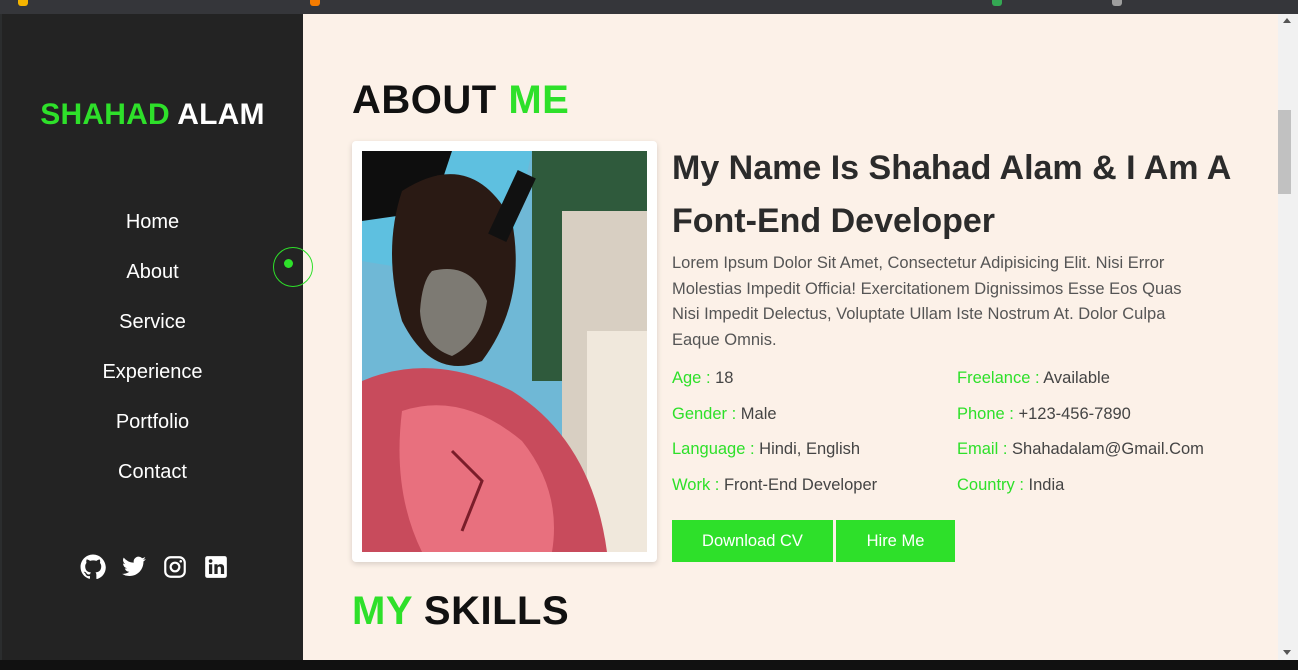 This screenshot has height=670, width=1298. I want to click on about-heading: ABOUT ME, so click(460, 100).